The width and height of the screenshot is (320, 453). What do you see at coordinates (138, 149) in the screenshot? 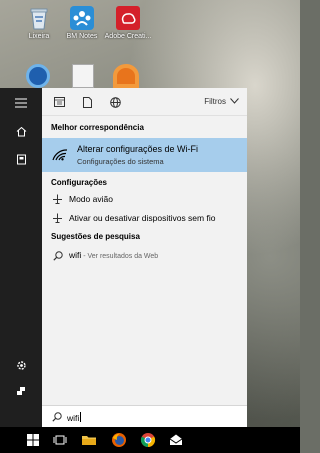
I see `best-match-title: Alterar configurações de Wi-Fi` at bounding box center [138, 149].